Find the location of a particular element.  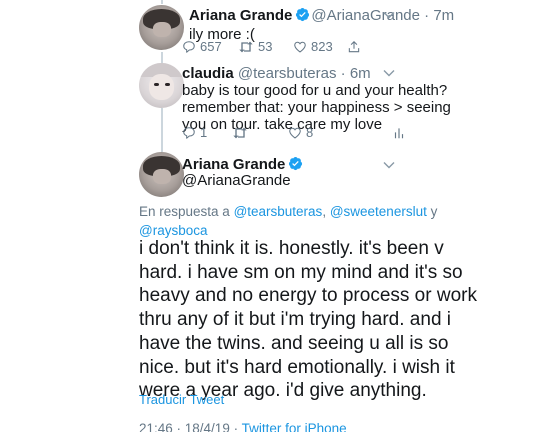

reply-count: 657 is located at coordinates (211, 46).